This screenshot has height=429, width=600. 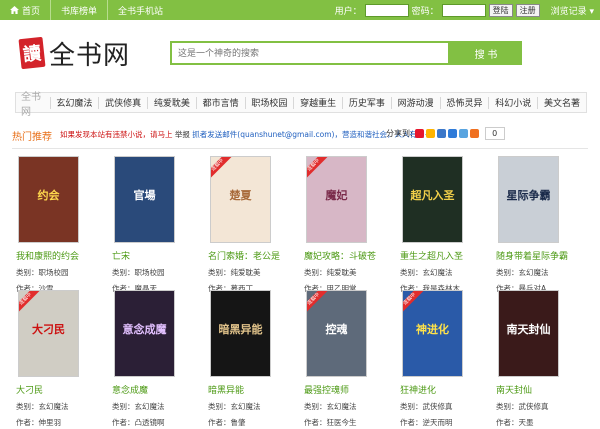 What do you see at coordinates (386, 10) in the screenshot?
I see `username-input` at bounding box center [386, 10].